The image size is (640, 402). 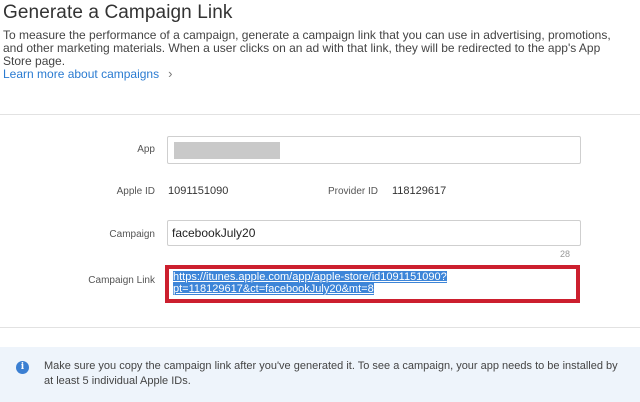 What do you see at coordinates (146, 149) in the screenshot?
I see `app-label: App` at bounding box center [146, 149].